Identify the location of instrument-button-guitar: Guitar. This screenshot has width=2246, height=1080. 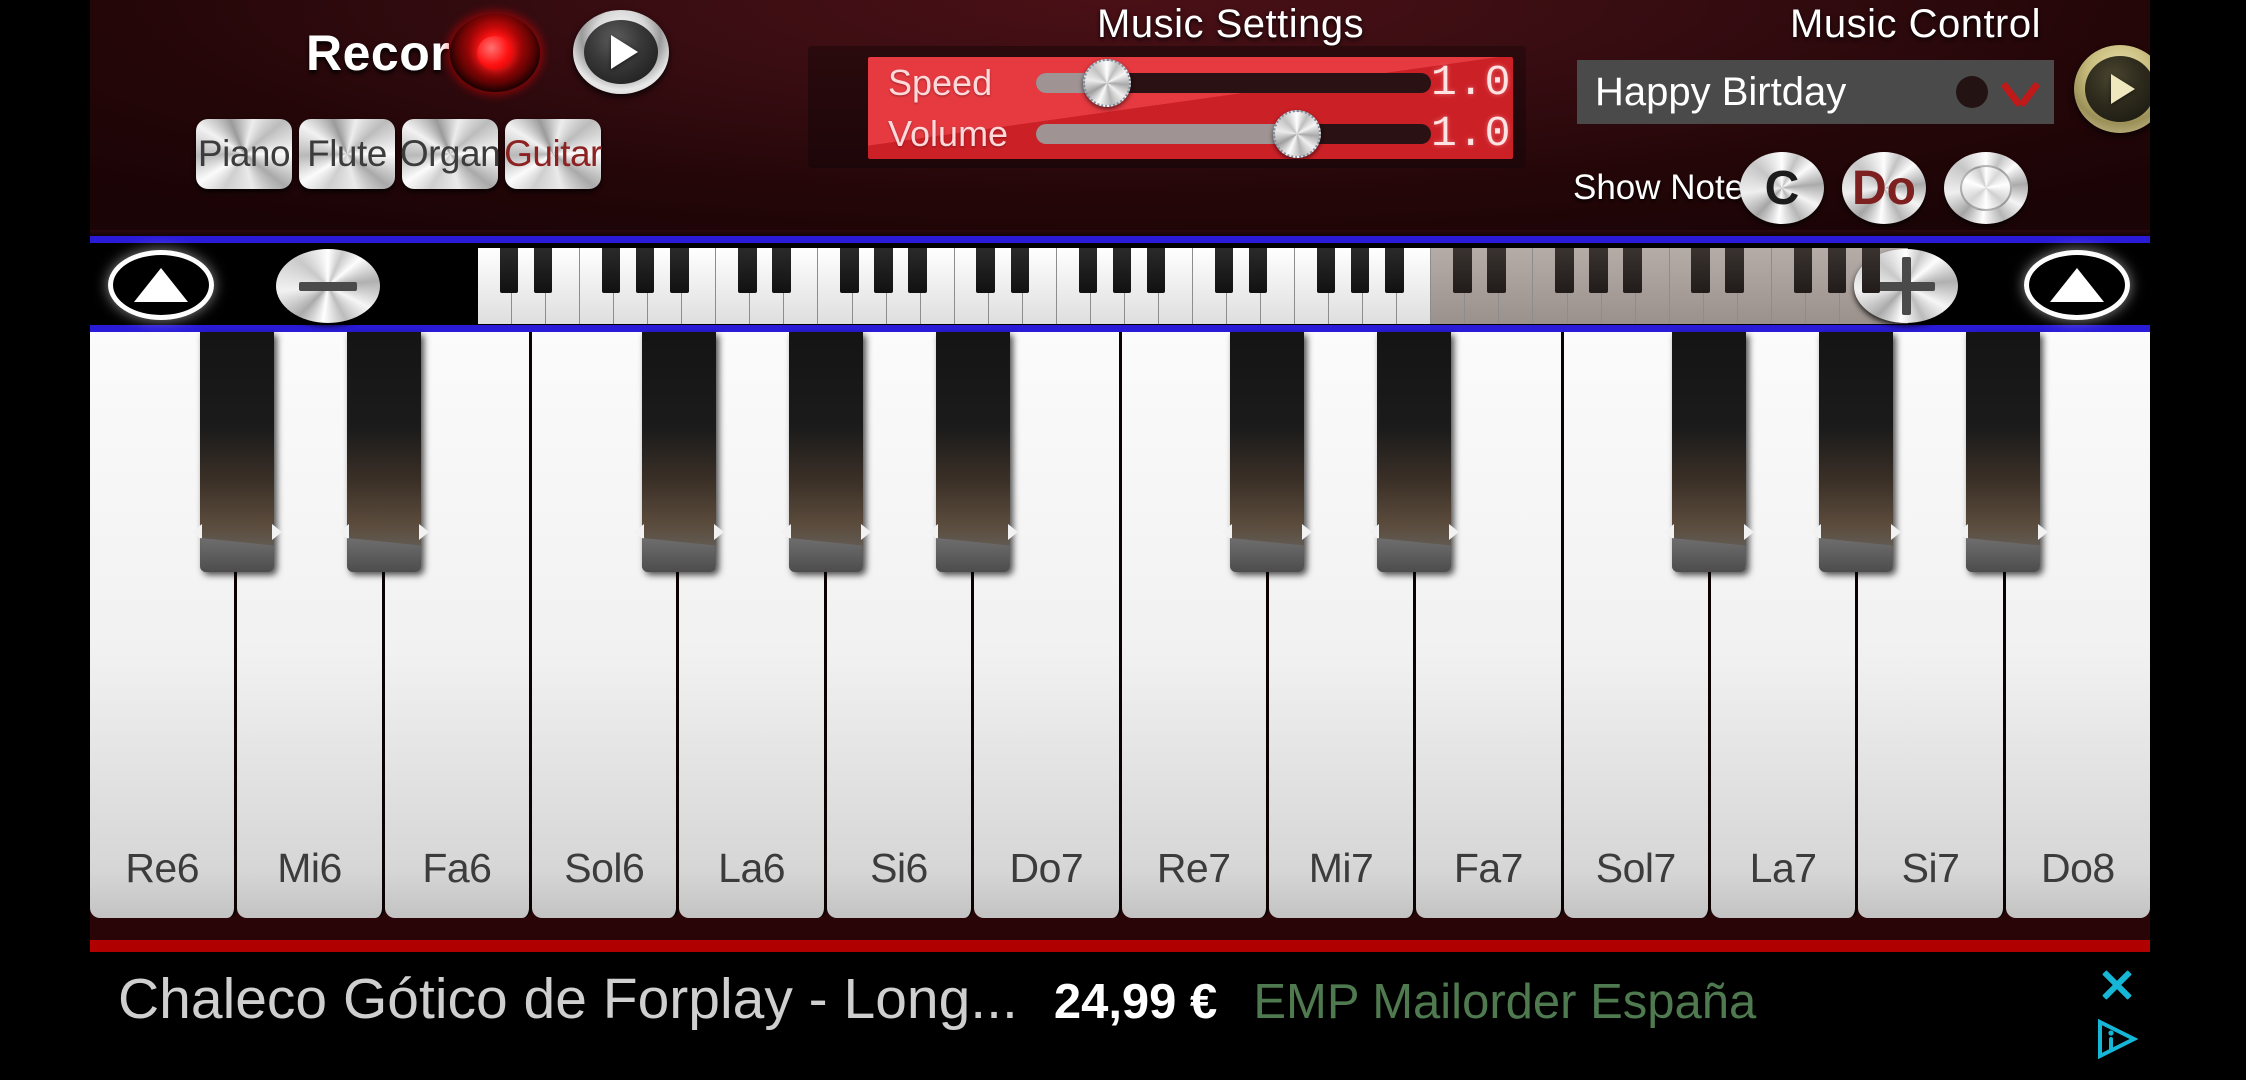
(553, 154).